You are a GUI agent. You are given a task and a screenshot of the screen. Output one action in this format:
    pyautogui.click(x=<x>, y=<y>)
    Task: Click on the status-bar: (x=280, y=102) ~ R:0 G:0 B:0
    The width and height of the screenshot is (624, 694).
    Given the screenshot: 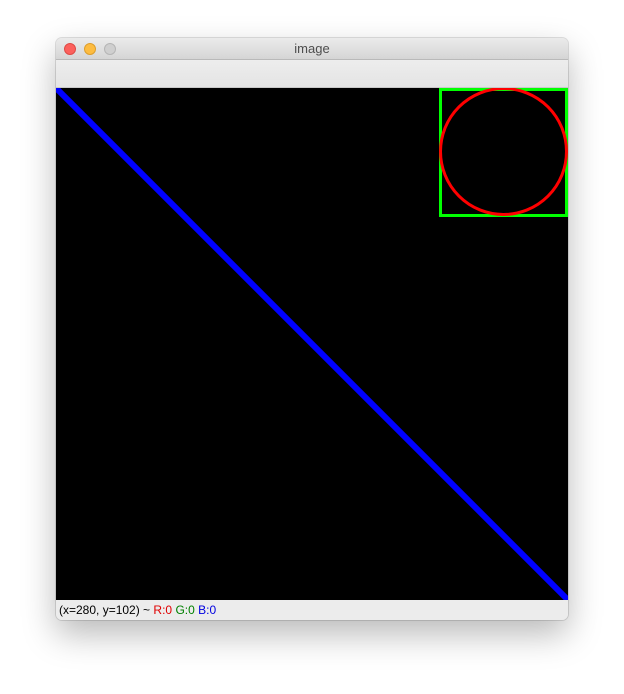 What is the action you would take?
    pyautogui.click(x=312, y=610)
    